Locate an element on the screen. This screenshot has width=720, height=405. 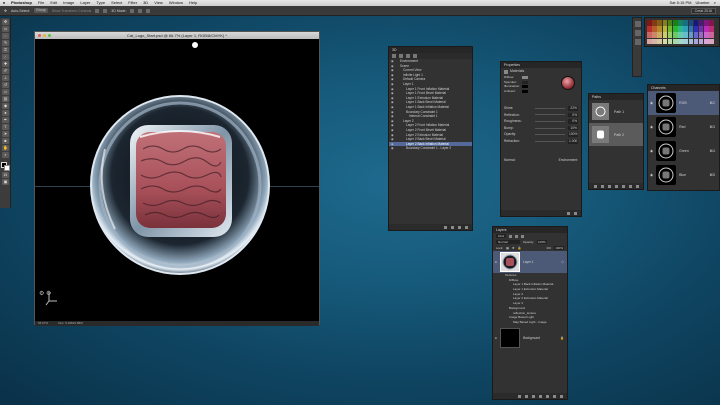
lock-position-icon: ✥ is located at coordinates (513, 248).